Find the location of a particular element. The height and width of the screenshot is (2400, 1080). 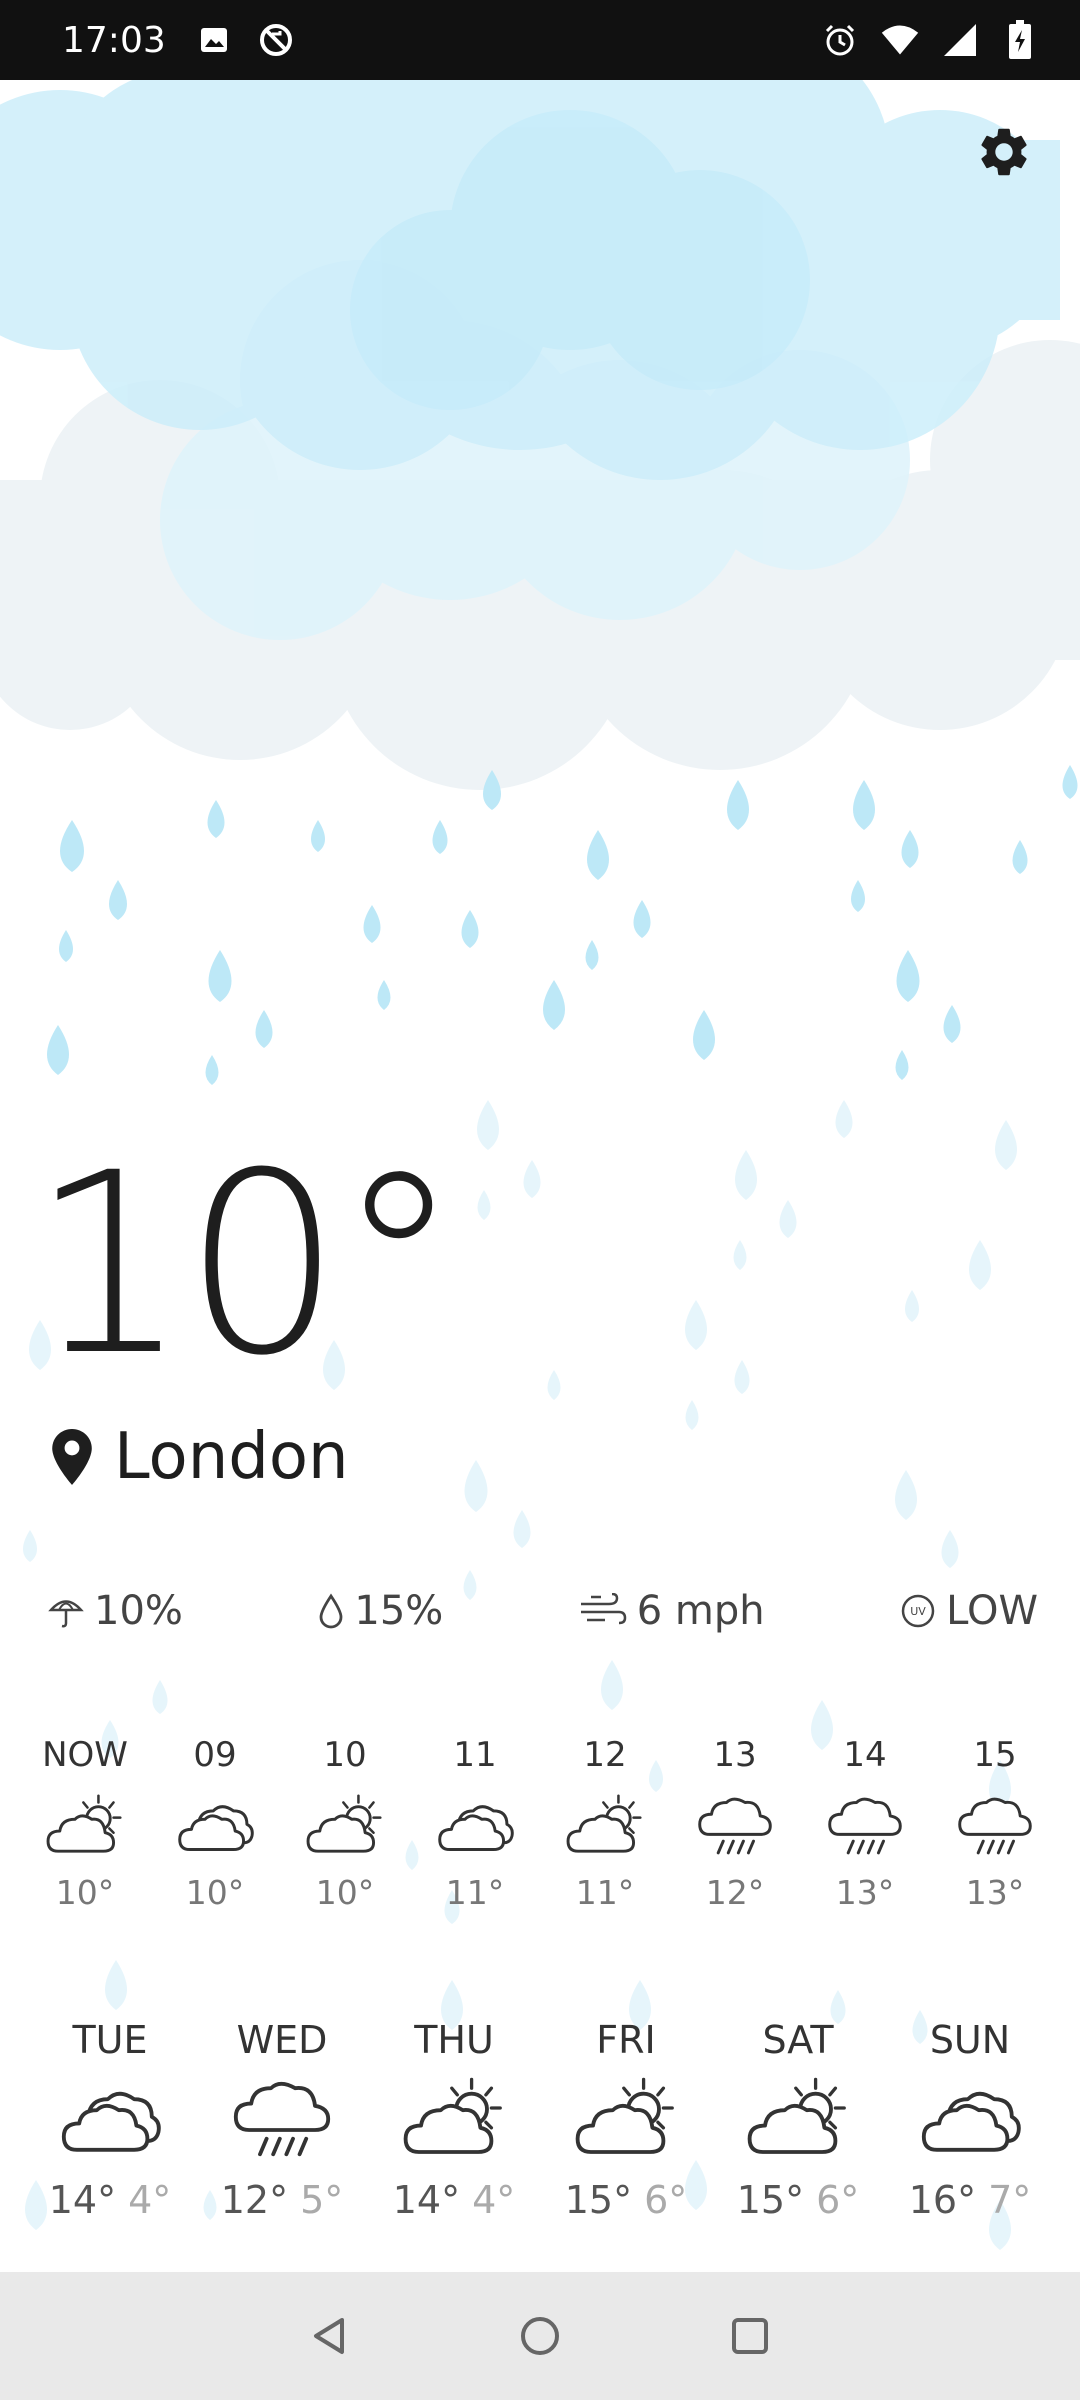

daily-item: SUN 16° 7° is located at coordinates (970, 2120).